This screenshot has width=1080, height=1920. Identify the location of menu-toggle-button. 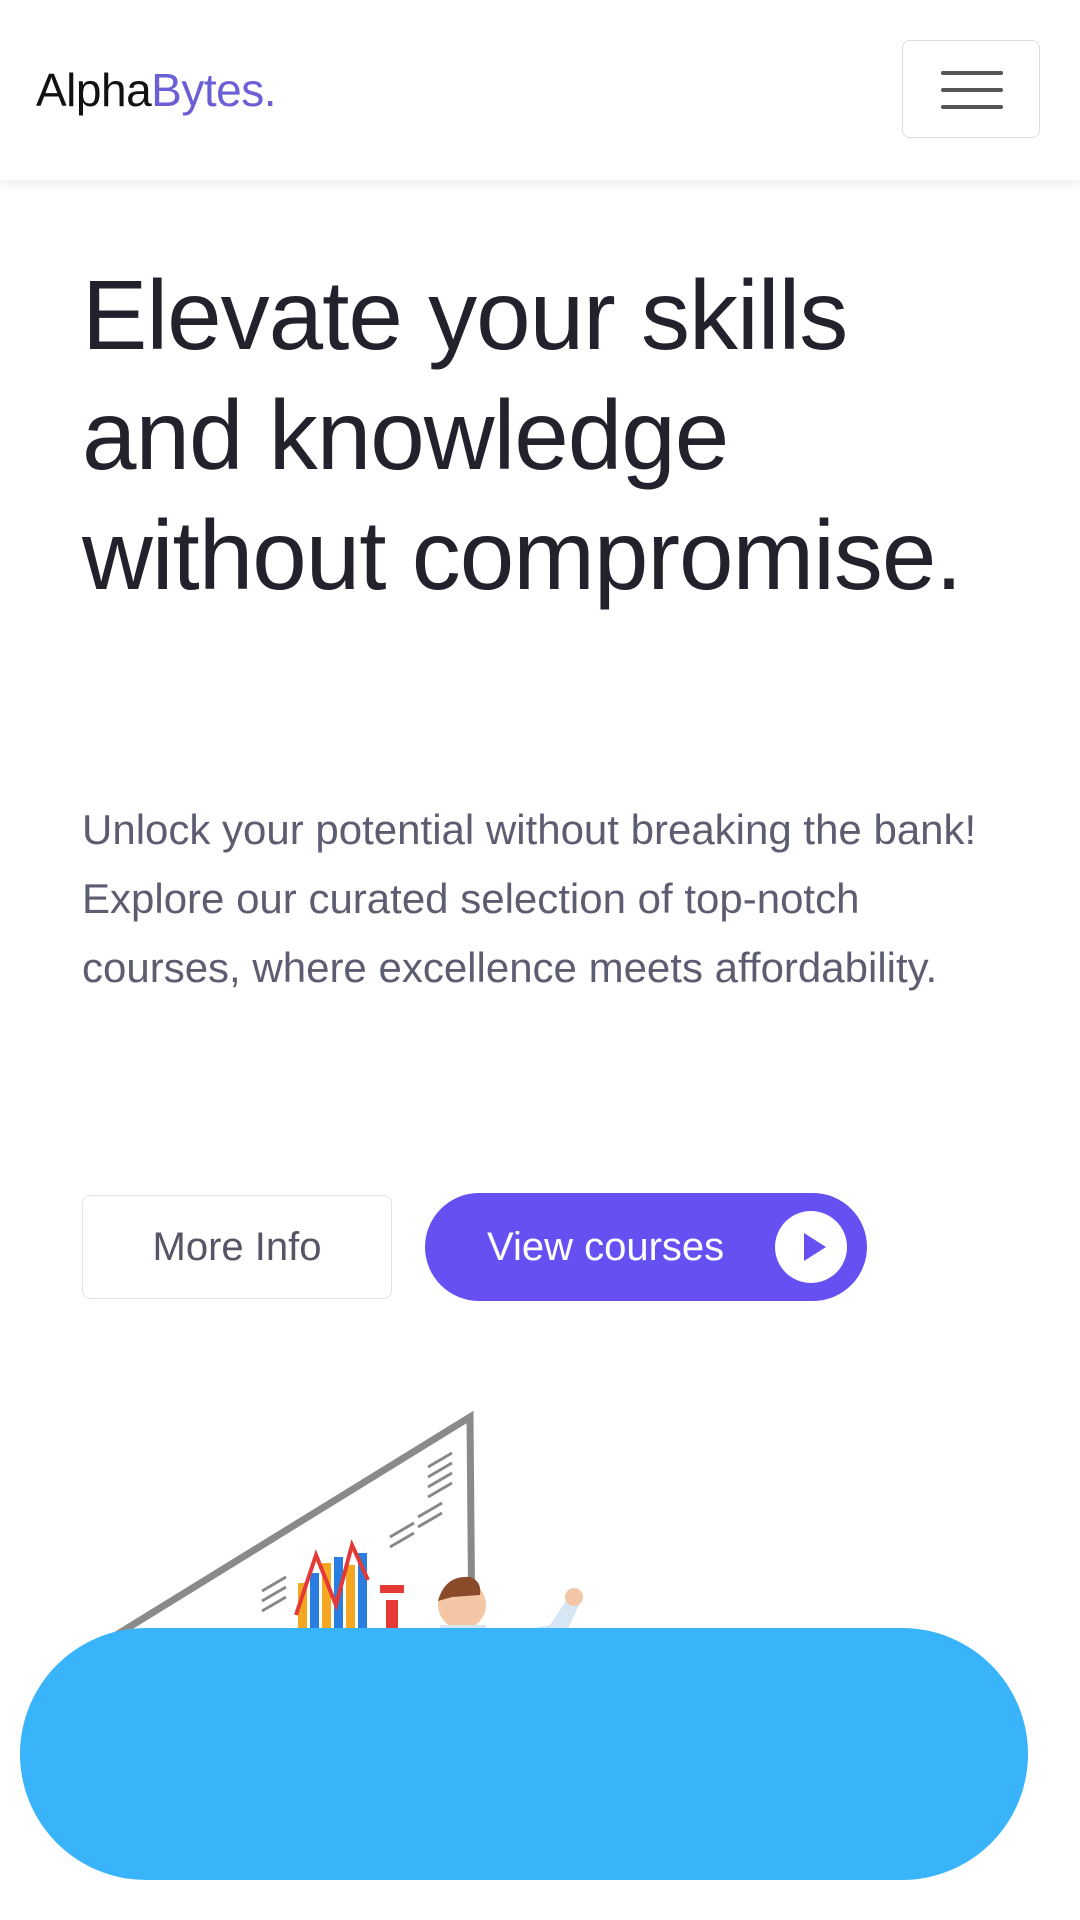
(971, 89).